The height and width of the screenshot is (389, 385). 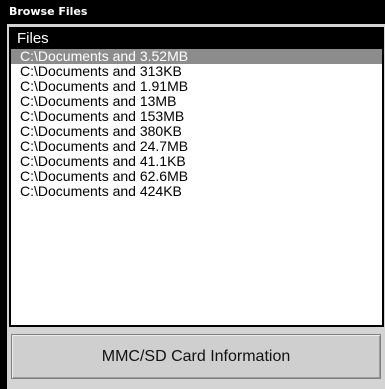 What do you see at coordinates (196, 101) in the screenshot?
I see `list-item: C:\Documents and 13MB` at bounding box center [196, 101].